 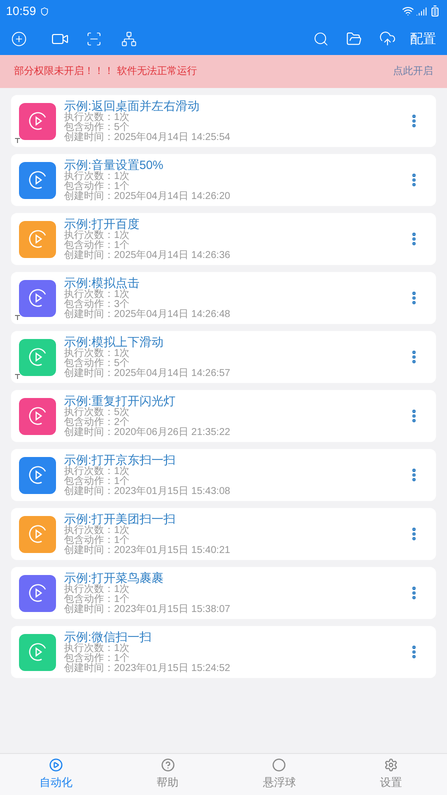 What do you see at coordinates (120, 519) in the screenshot?
I see `script-title: 示例:打开美团扫一扫` at bounding box center [120, 519].